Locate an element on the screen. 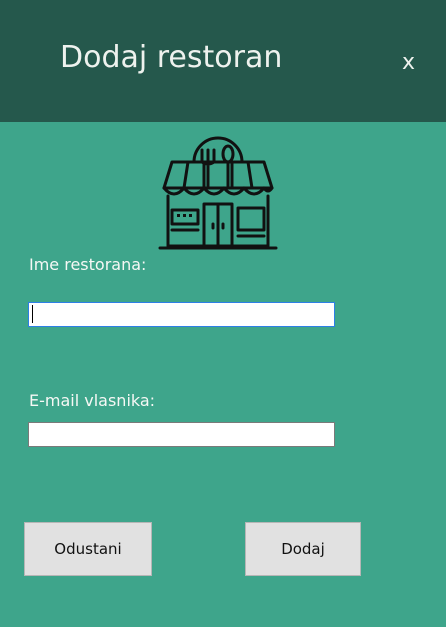 The height and width of the screenshot is (627, 446). owner-email-input is located at coordinates (181, 434).